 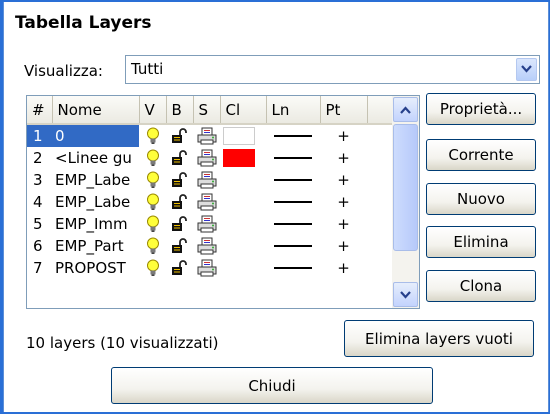 I want to click on close-button: Chiudi, so click(x=272, y=385).